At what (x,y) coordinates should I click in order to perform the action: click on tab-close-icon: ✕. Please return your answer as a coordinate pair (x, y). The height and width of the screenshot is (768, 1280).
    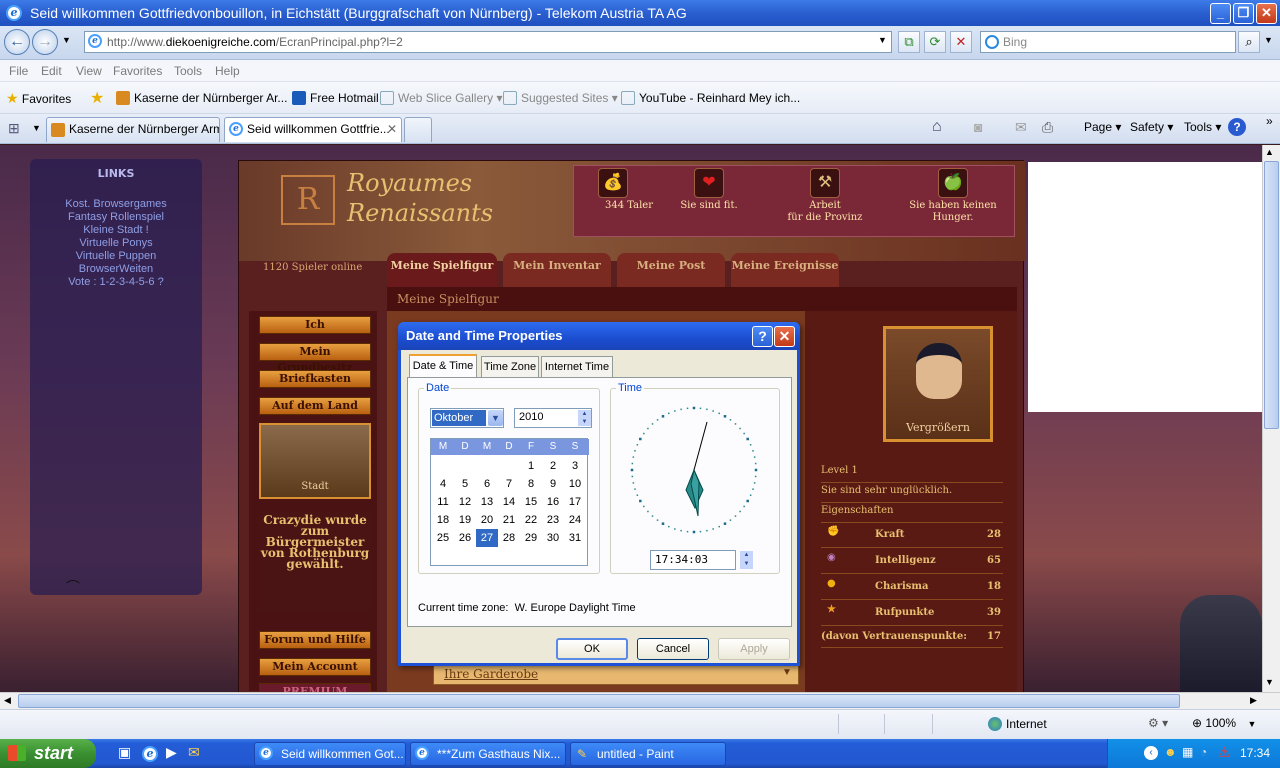
    Looking at the image, I should click on (392, 129).